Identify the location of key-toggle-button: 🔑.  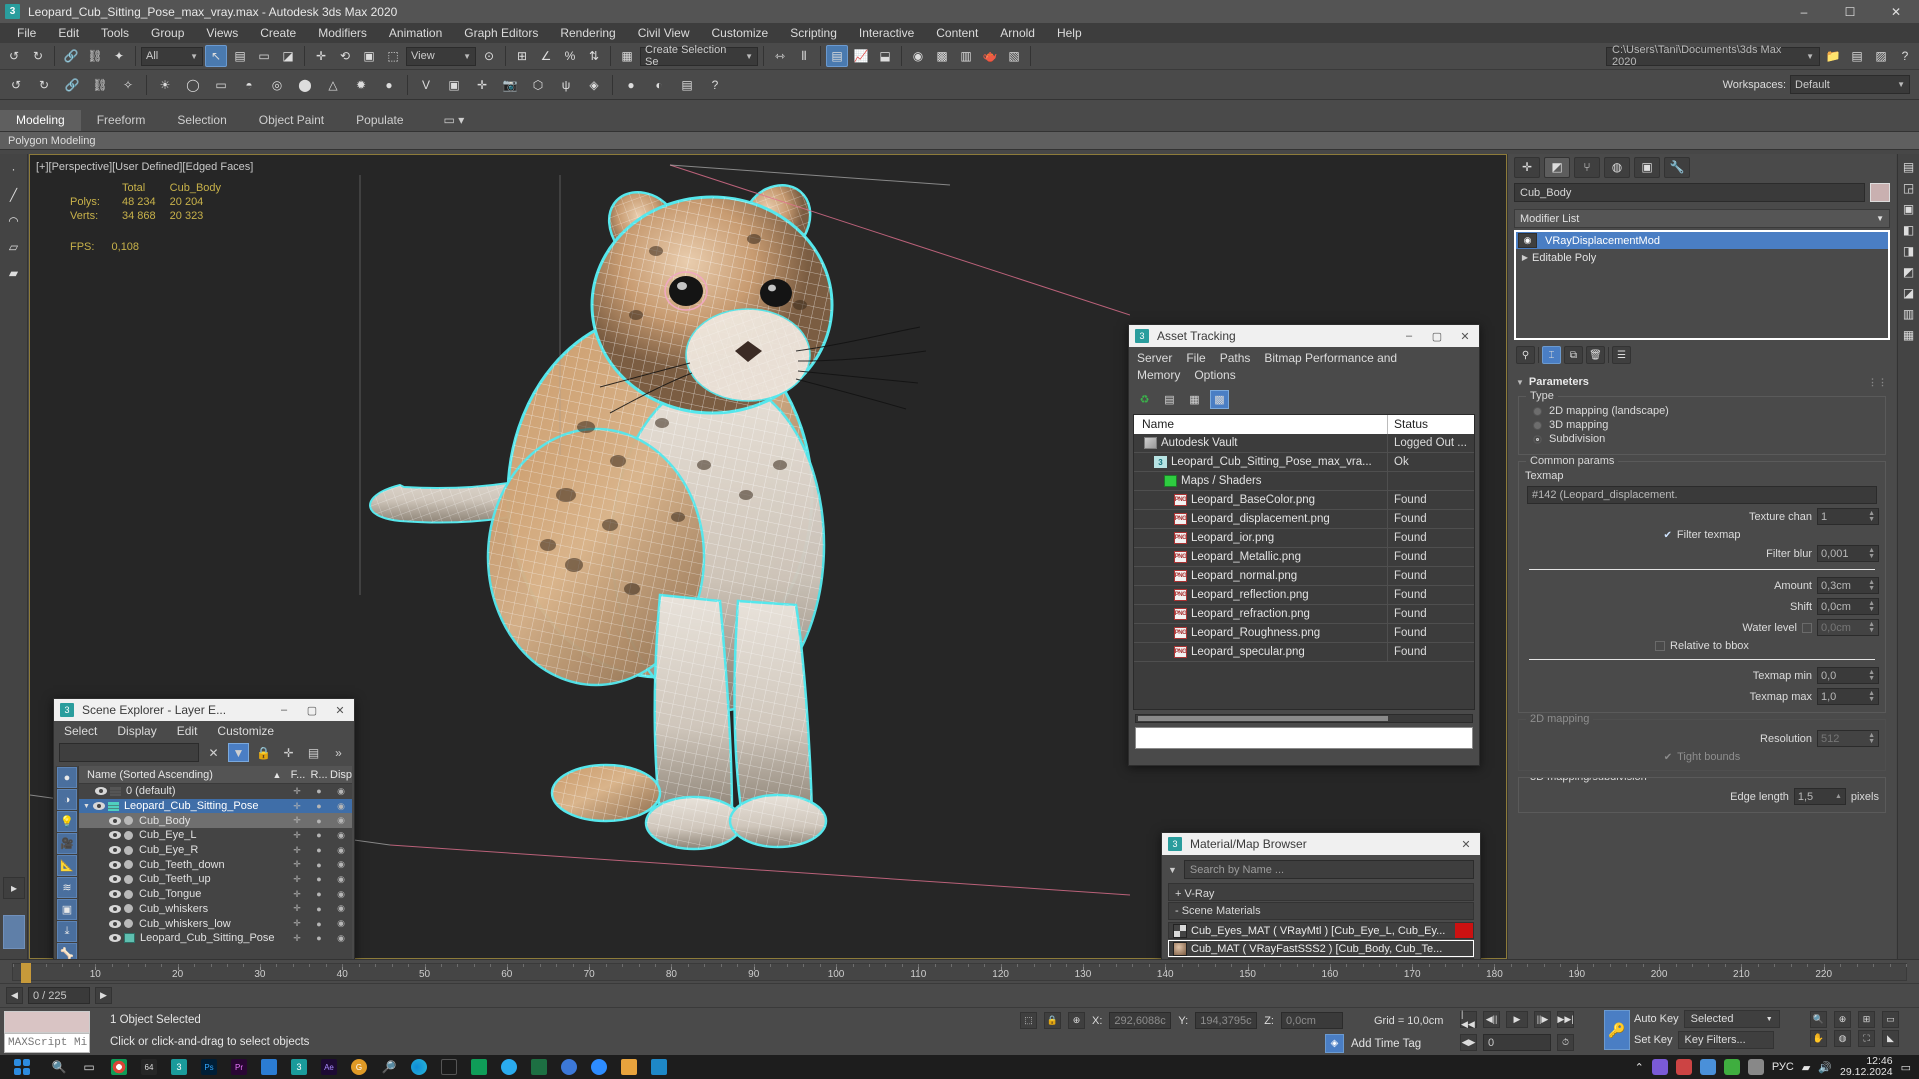
(1617, 1030).